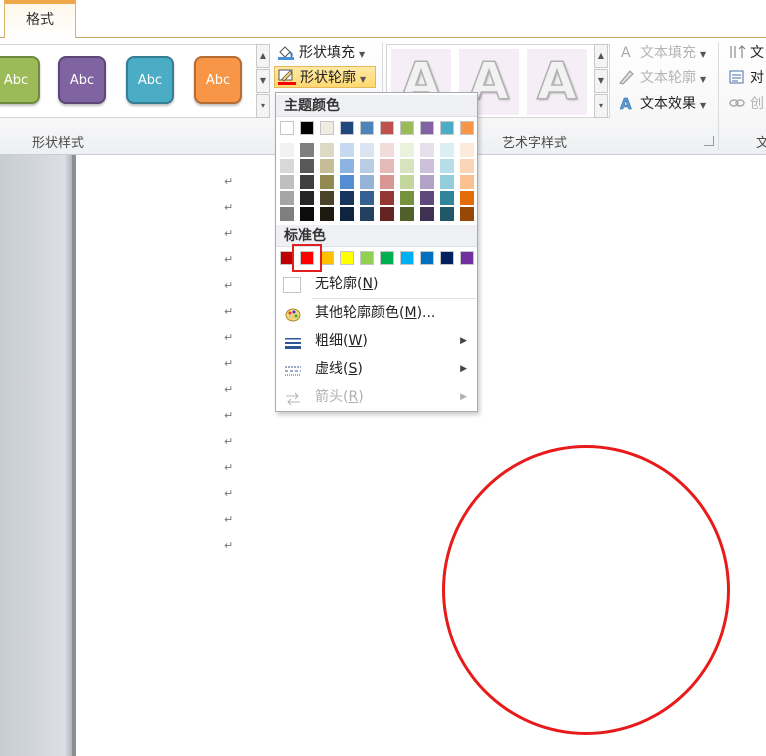 Image resolution: width=766 pixels, height=756 pixels. I want to click on text-outline-button: 文本轮廓 ▼, so click(662, 78).